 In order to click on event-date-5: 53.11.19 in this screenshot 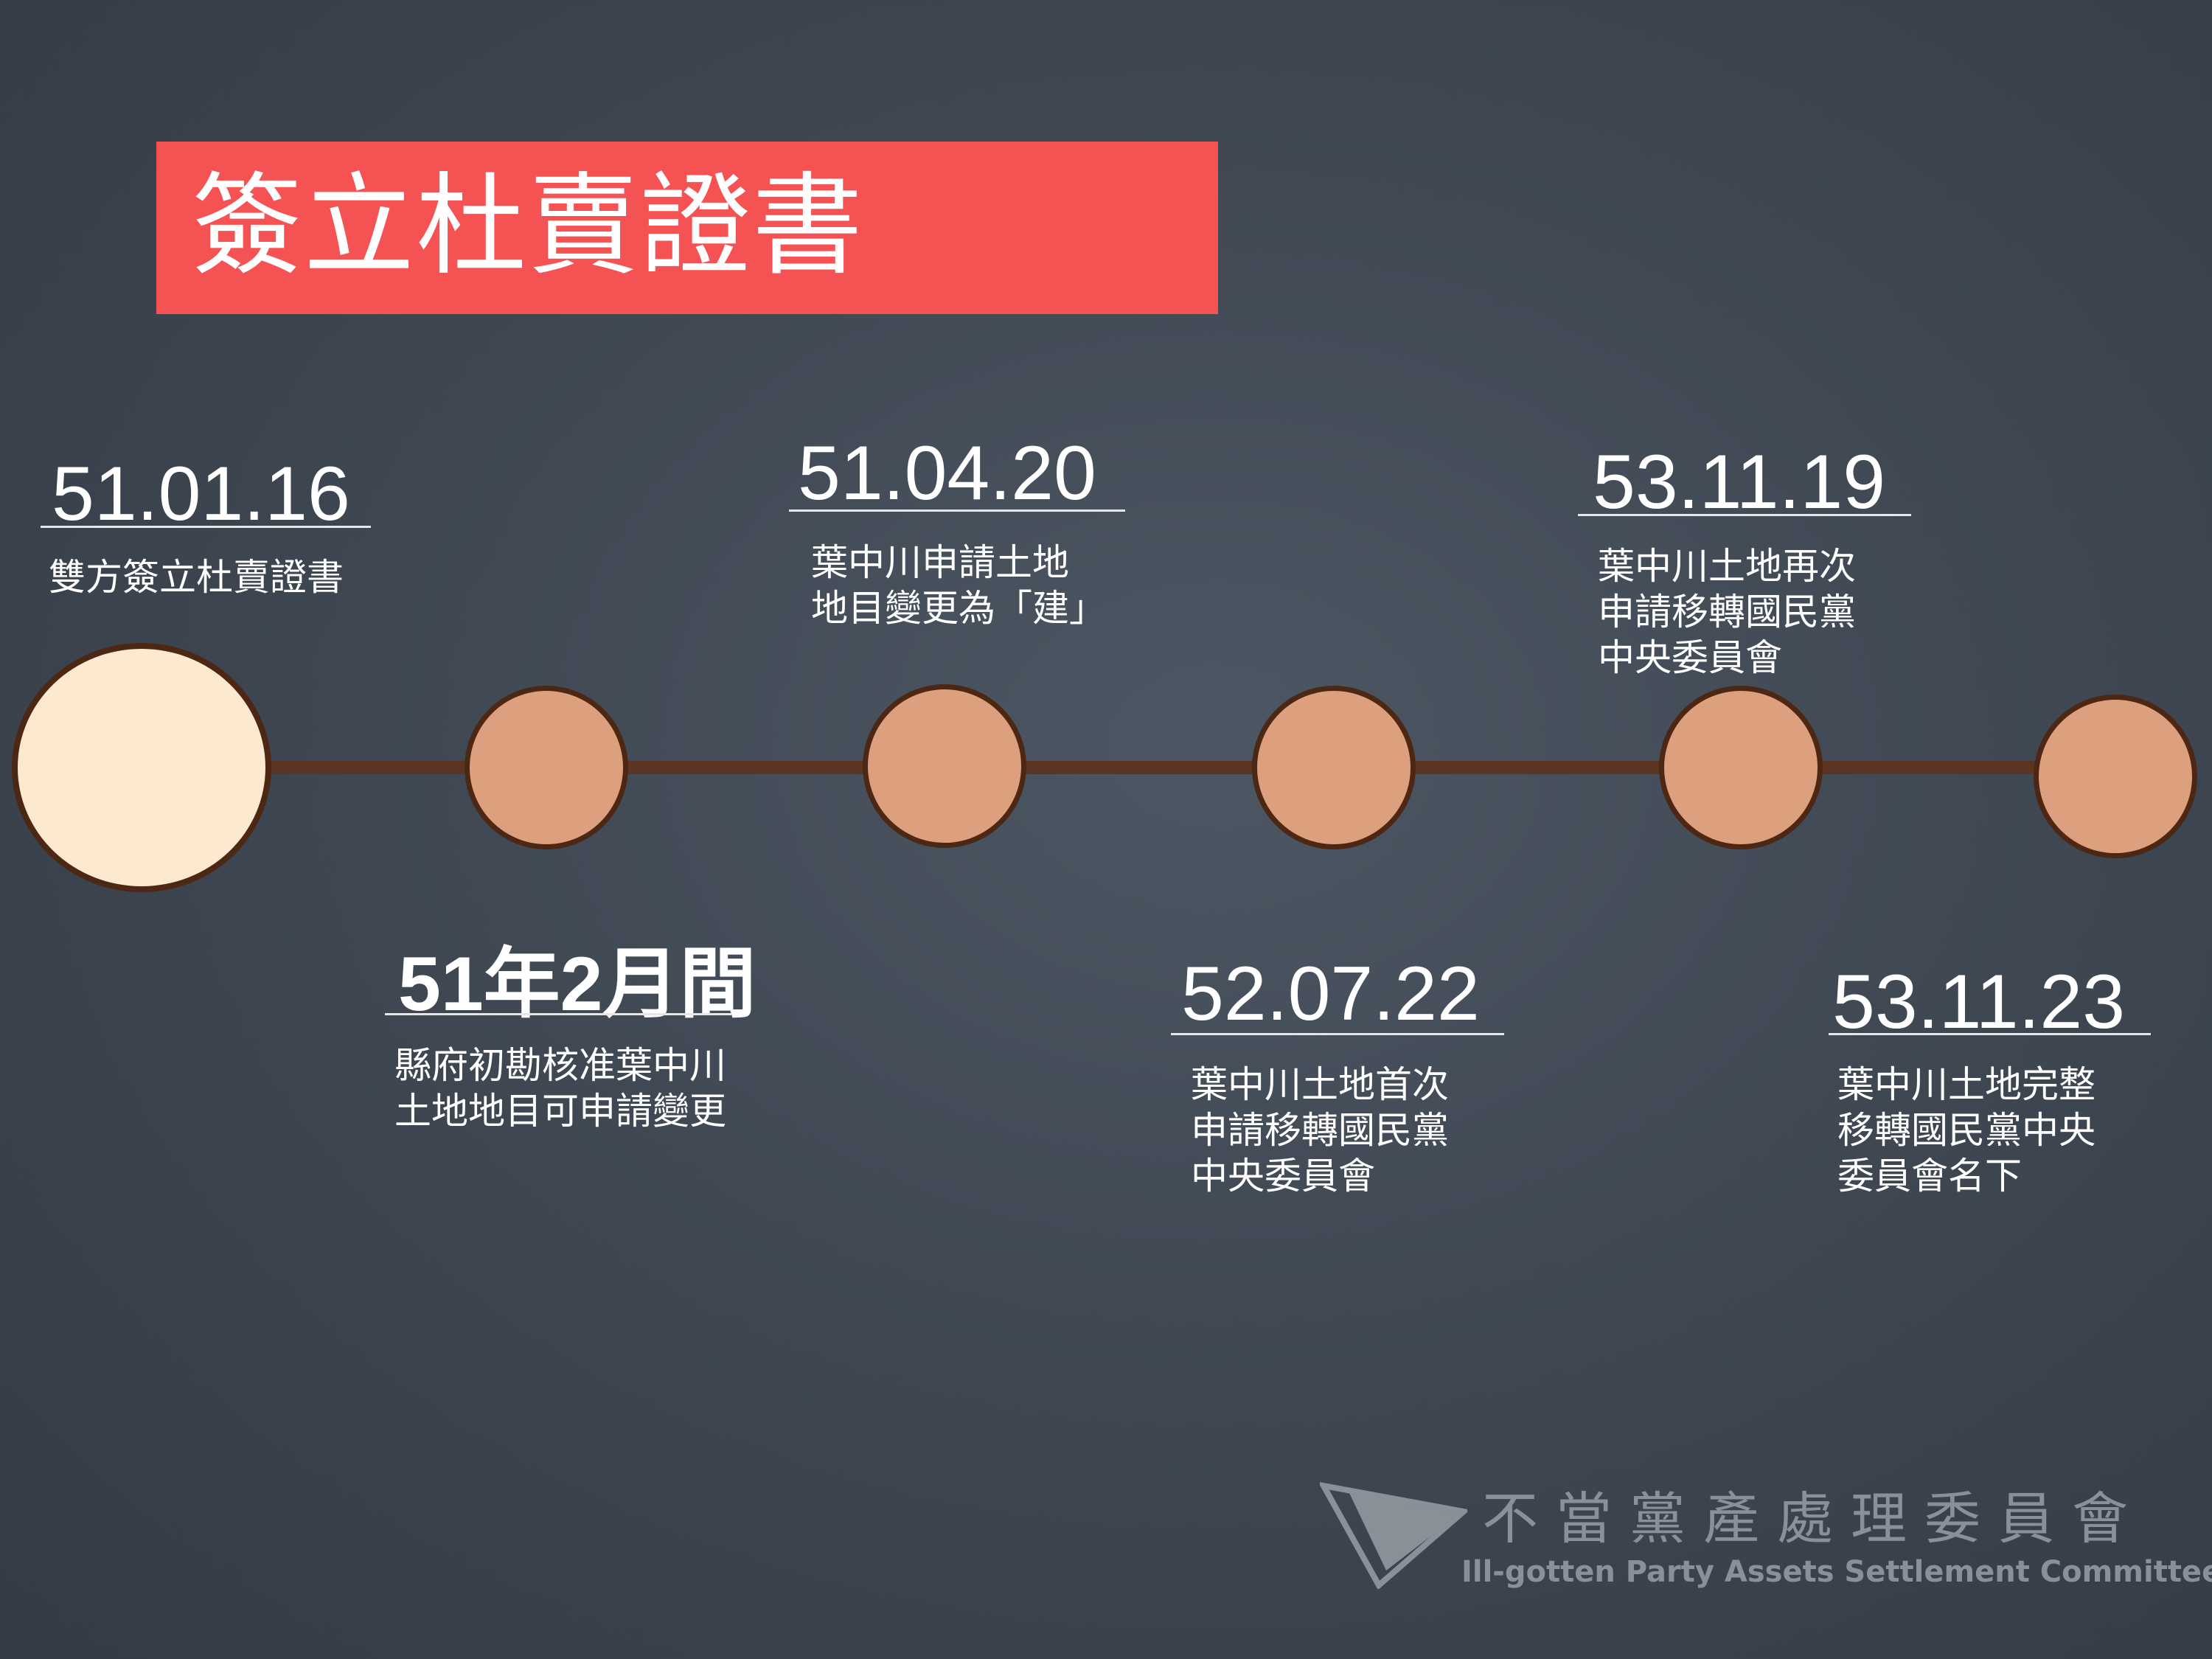, I will do `click(1739, 482)`.